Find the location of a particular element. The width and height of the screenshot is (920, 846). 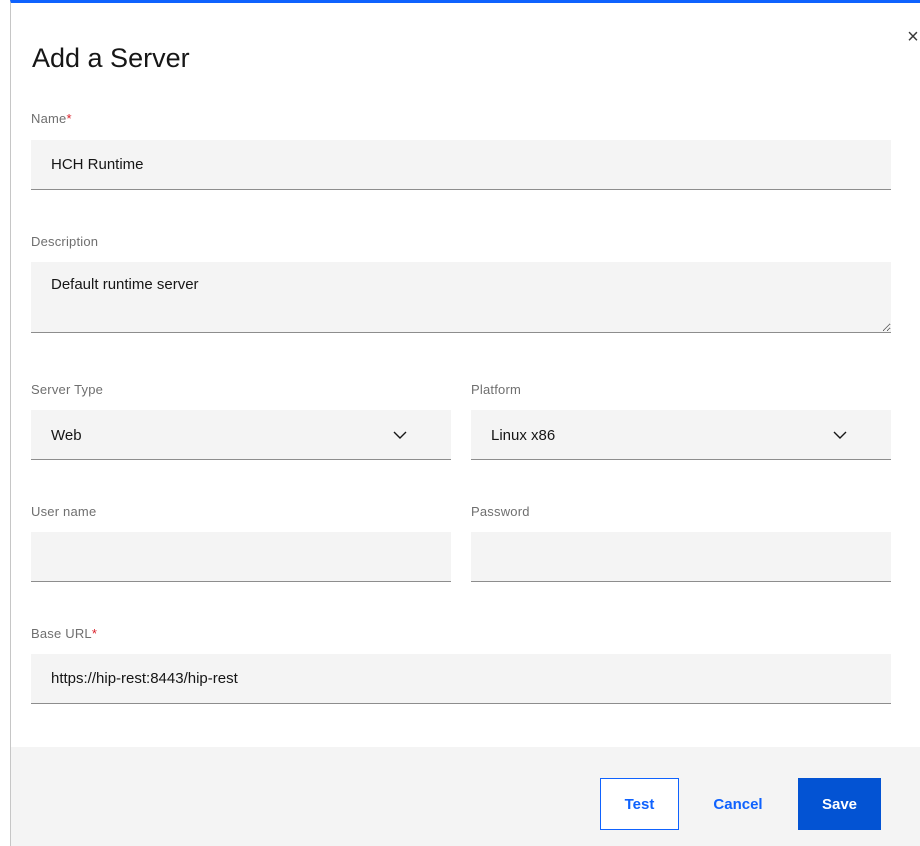

base-url-required-mark: * is located at coordinates (94, 633).